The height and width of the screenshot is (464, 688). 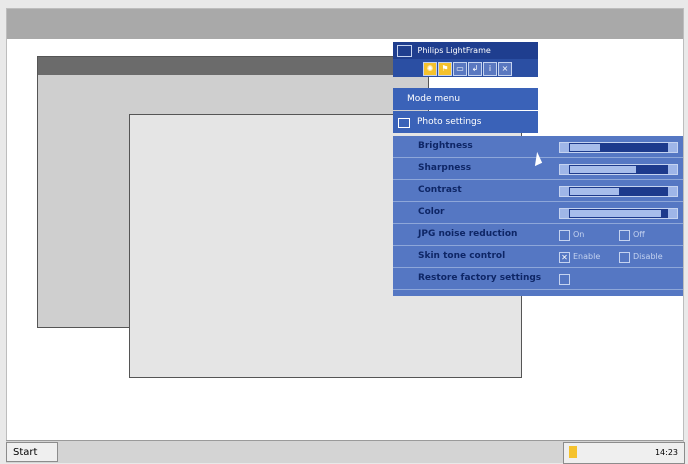 I want to click on color-row: Color, so click(x=538, y=213).